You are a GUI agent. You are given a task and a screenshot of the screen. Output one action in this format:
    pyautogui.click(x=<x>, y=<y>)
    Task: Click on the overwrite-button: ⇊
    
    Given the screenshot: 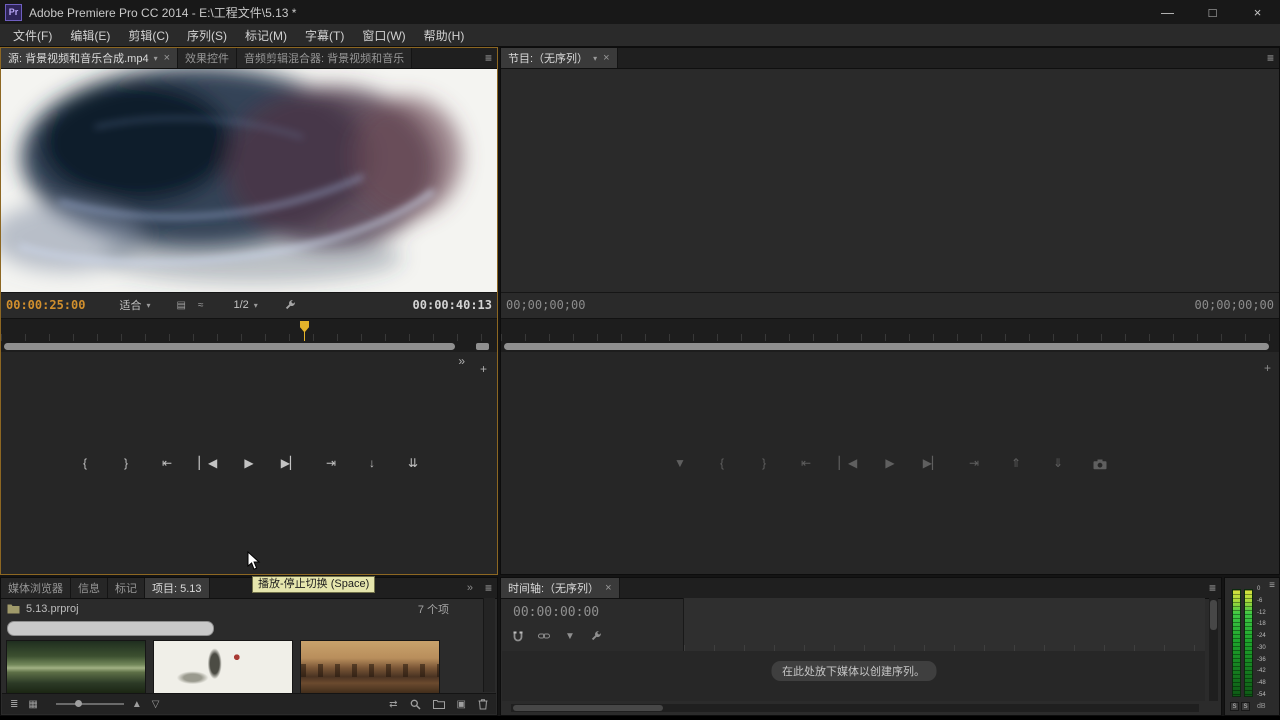 What is the action you would take?
    pyautogui.click(x=413, y=463)
    